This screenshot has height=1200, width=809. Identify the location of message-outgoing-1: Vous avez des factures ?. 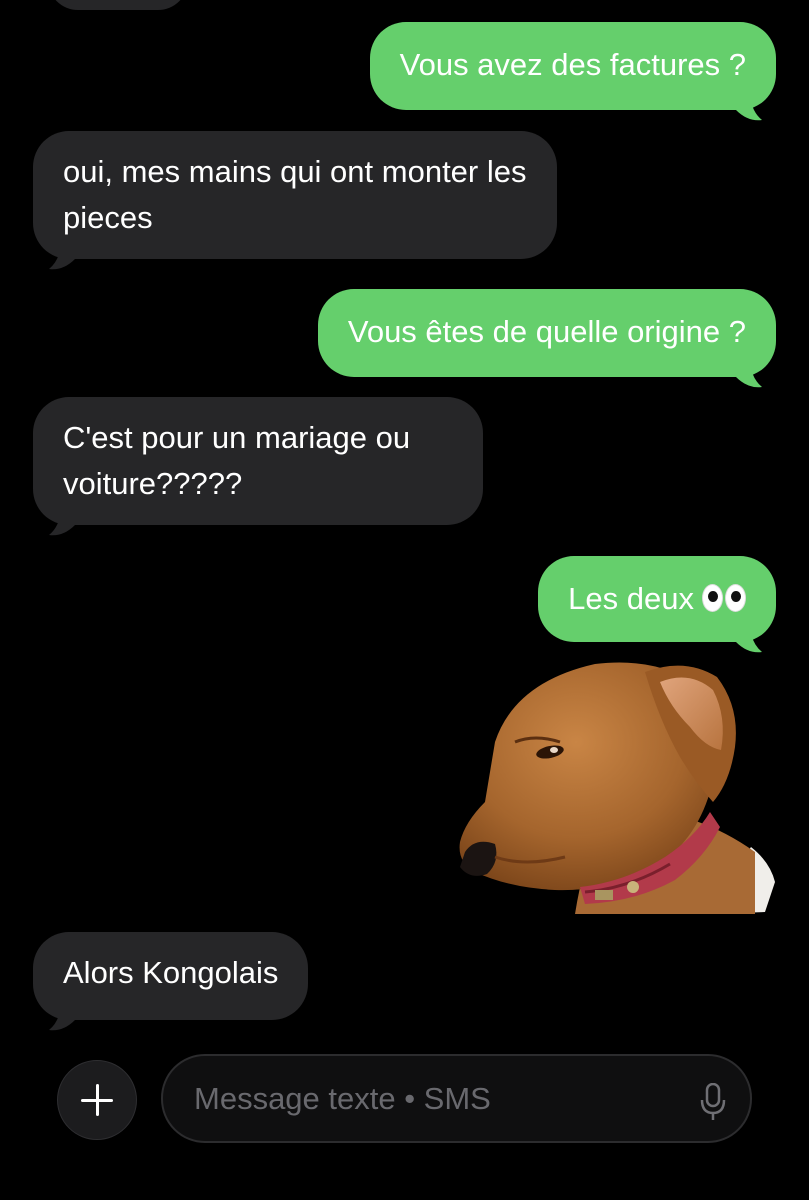
(572, 71).